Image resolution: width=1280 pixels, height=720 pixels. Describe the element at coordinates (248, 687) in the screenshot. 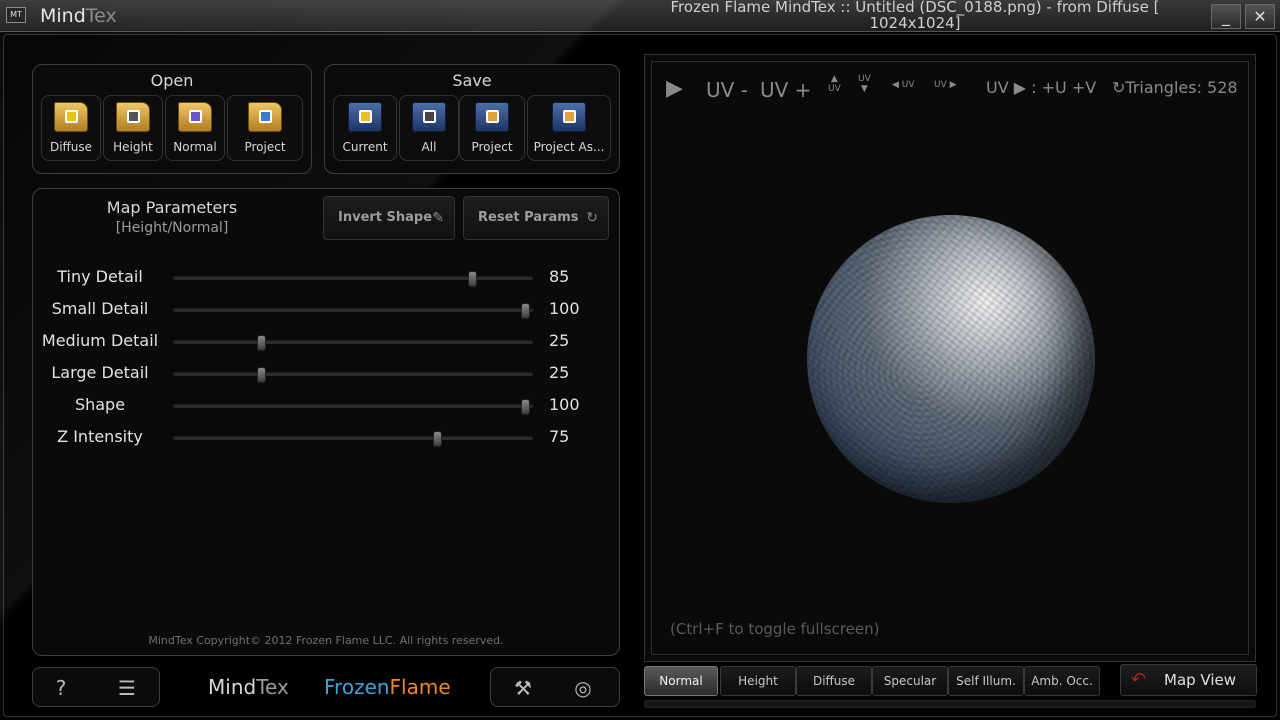

I see `mindtex-logo: MindTex` at that location.